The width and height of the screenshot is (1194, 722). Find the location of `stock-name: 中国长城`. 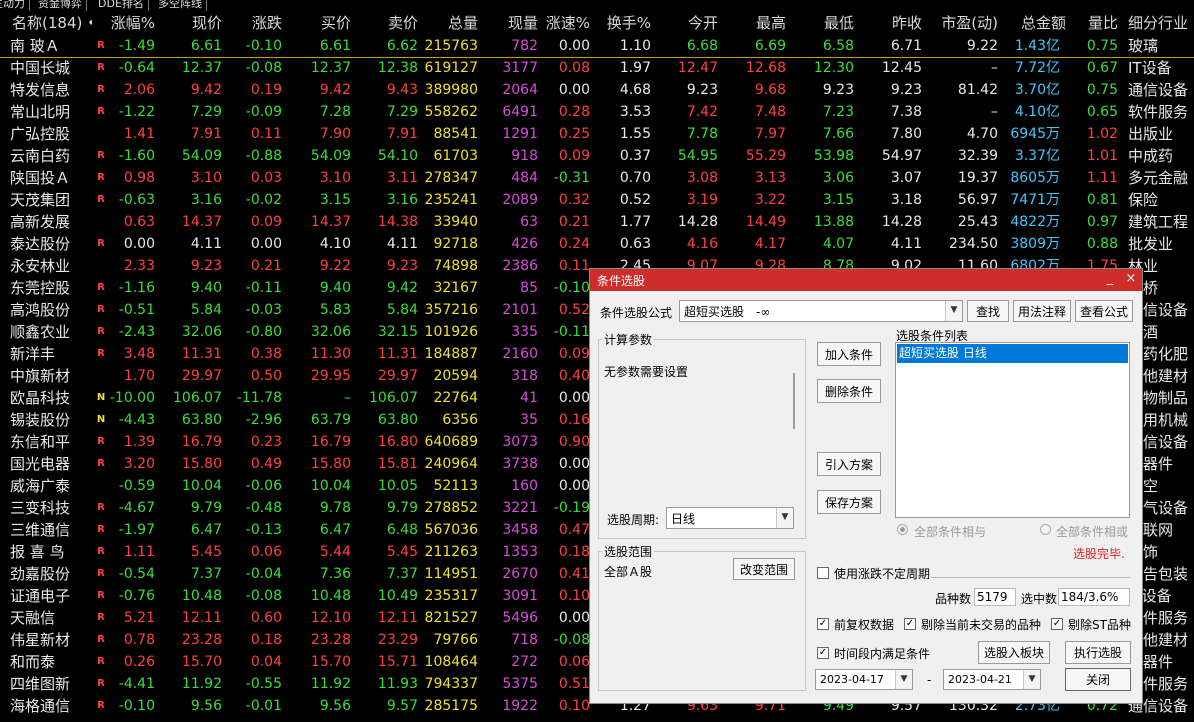

stock-name: 中国长城 is located at coordinates (50, 68).